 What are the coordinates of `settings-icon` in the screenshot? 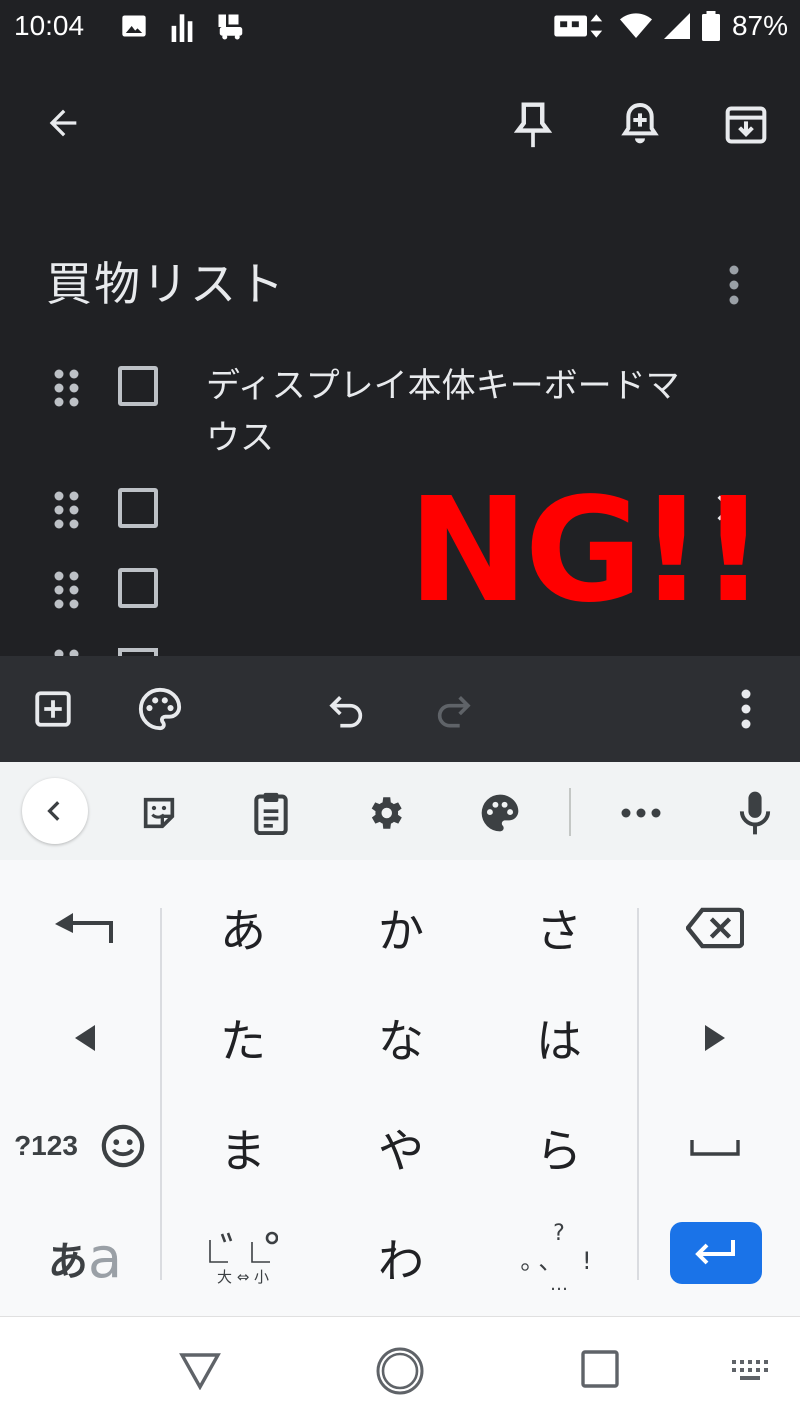 It's located at (386, 813).